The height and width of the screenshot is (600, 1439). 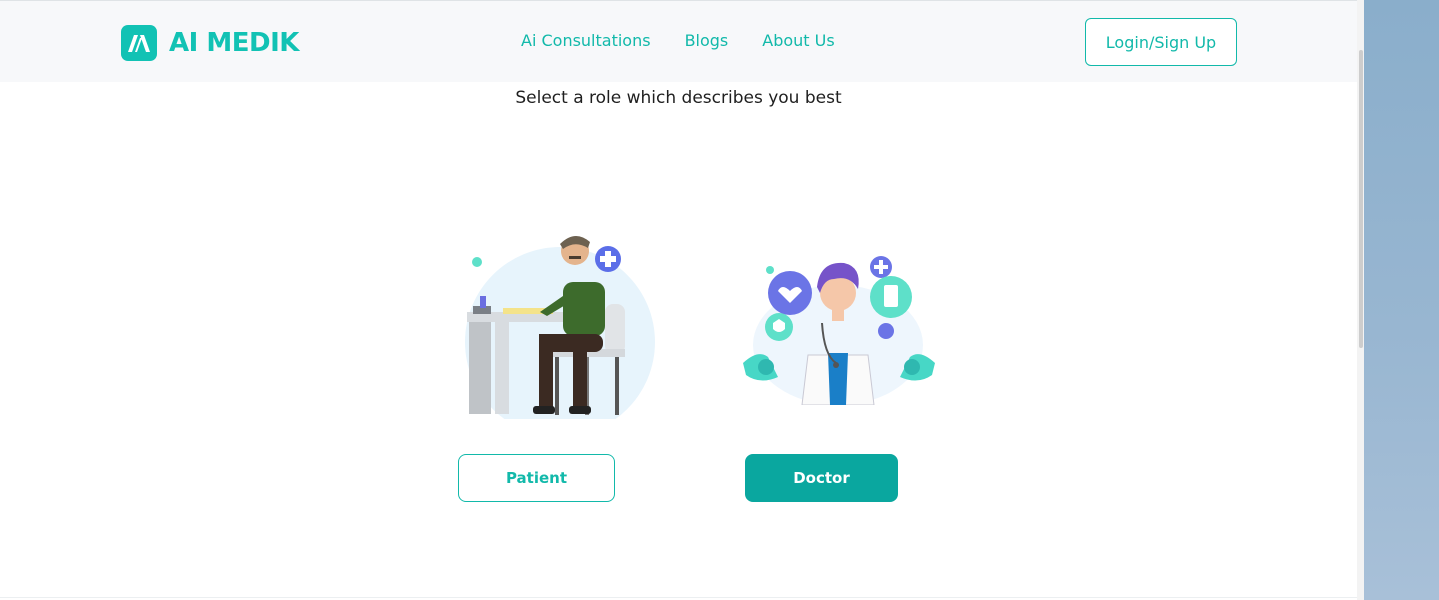 What do you see at coordinates (1401, 300) in the screenshot?
I see `desktop-backdrop` at bounding box center [1401, 300].